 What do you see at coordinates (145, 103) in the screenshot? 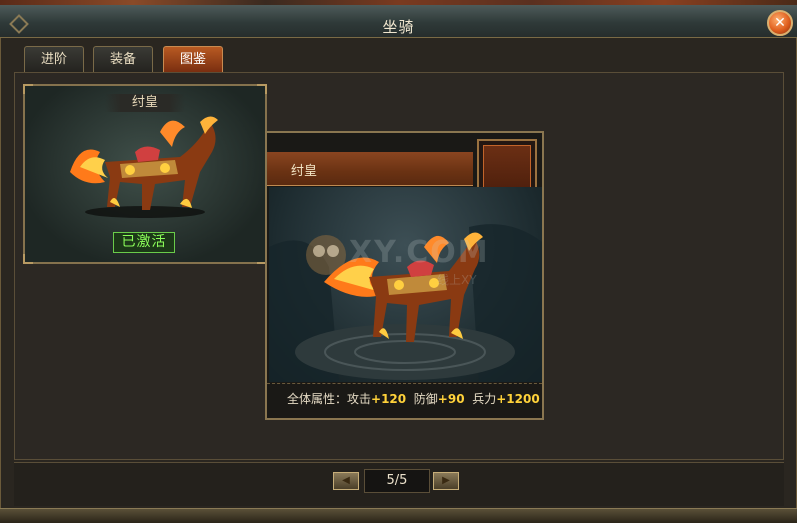
I see `mount-card-name: 纣皇` at bounding box center [145, 103].